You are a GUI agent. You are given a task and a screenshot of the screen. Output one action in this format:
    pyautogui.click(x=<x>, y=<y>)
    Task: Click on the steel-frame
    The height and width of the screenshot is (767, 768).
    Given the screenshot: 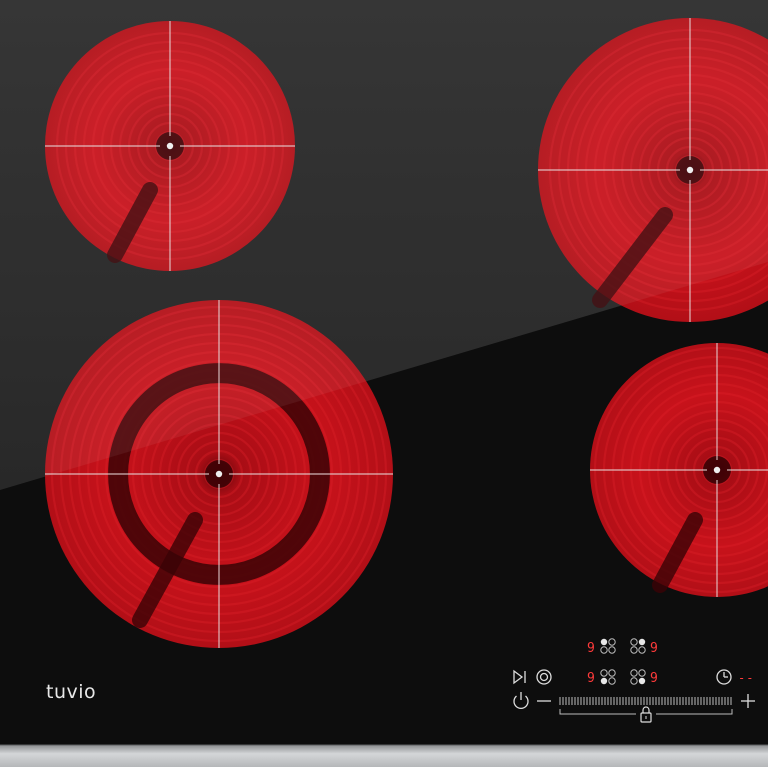 What is the action you would take?
    pyautogui.click(x=384, y=756)
    